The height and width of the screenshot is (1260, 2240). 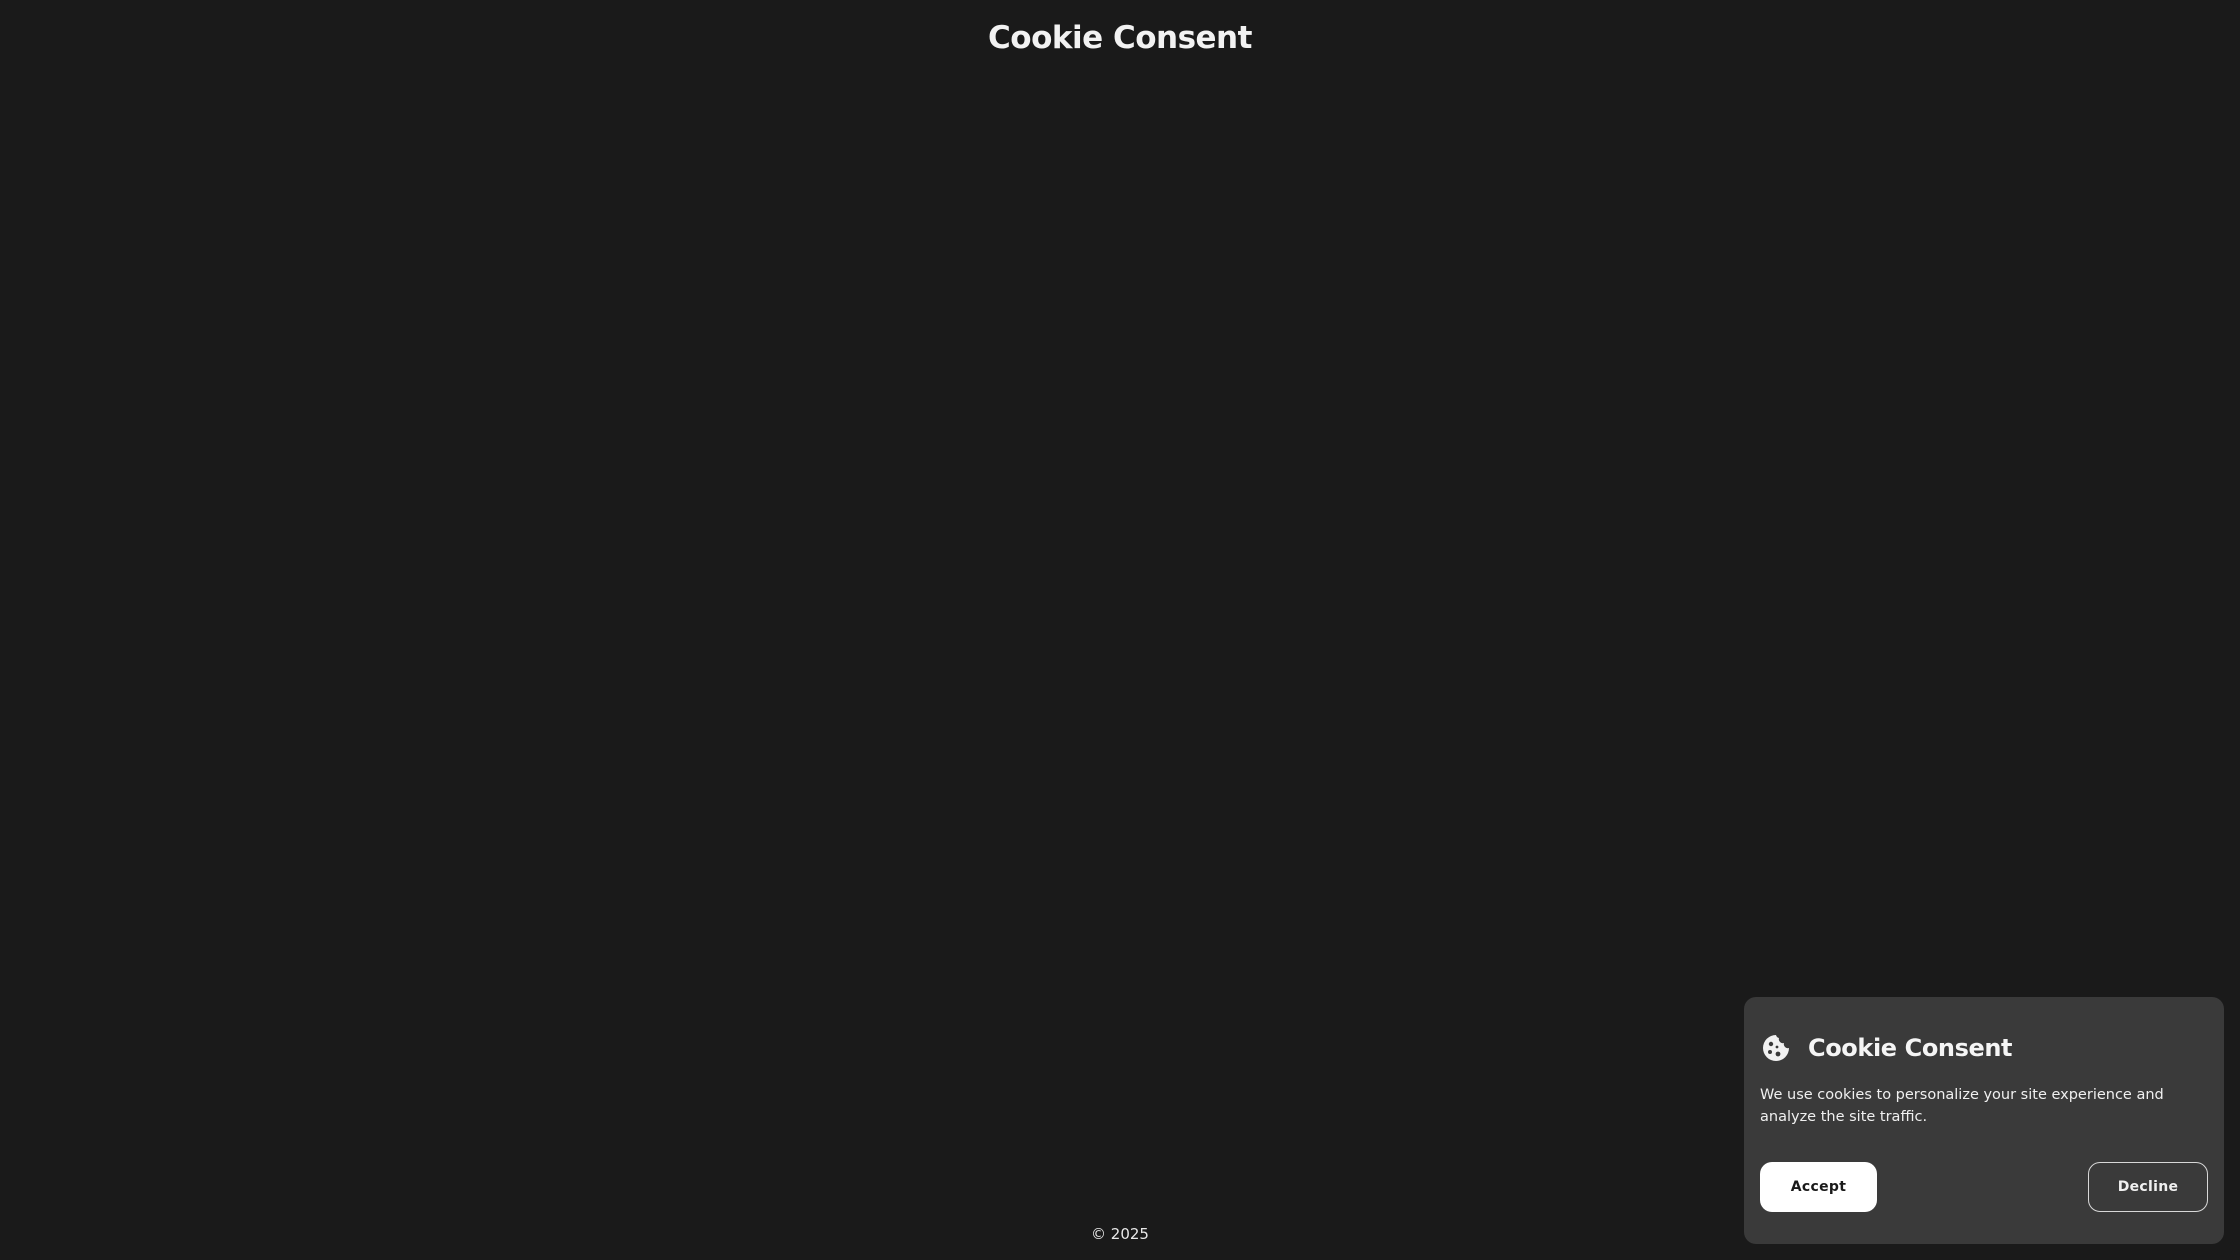 I want to click on cookie-icon, so click(x=1776, y=1048).